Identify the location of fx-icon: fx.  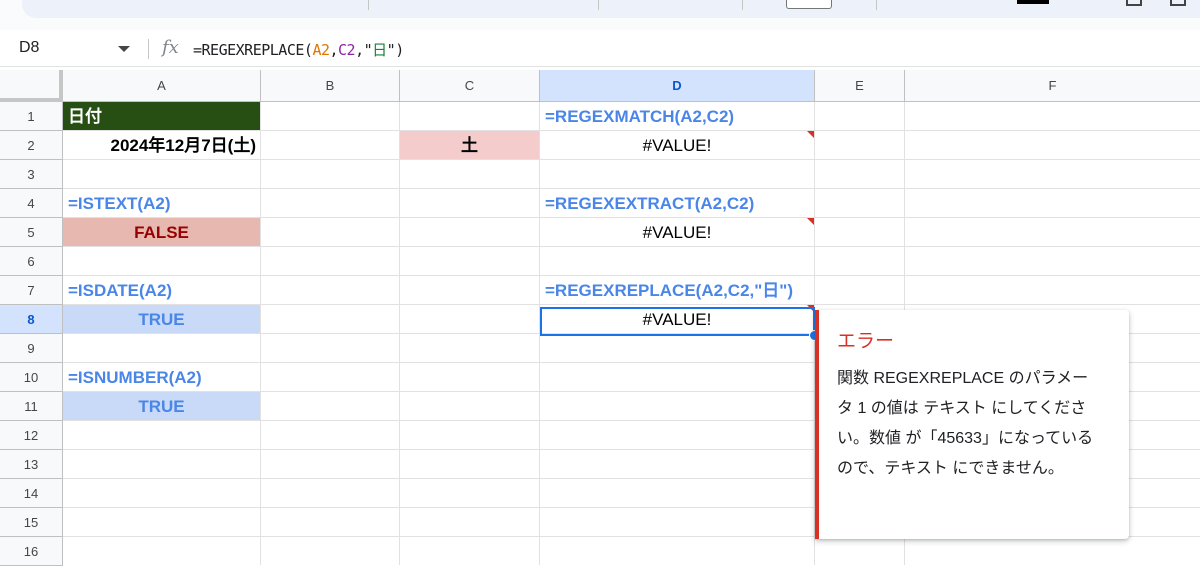
(170, 47).